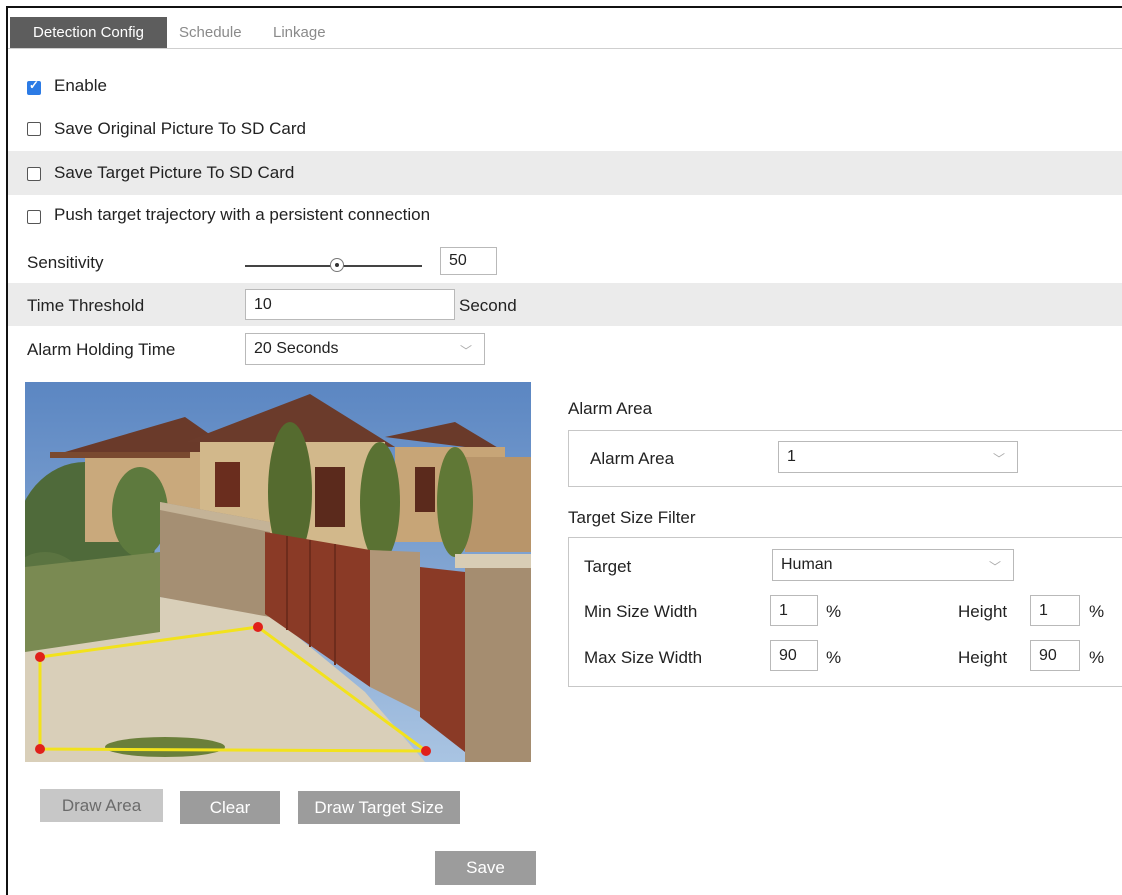 This screenshot has height=895, width=1122. What do you see at coordinates (34, 174) in the screenshot?
I see `save-target-checkbox` at bounding box center [34, 174].